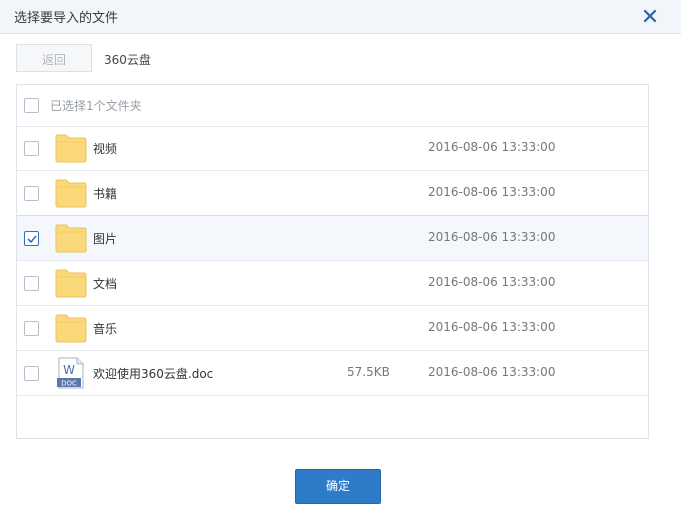  Describe the element at coordinates (332, 283) in the screenshot. I see `file-row: 文档 2016-08-06 13:33:00` at that location.